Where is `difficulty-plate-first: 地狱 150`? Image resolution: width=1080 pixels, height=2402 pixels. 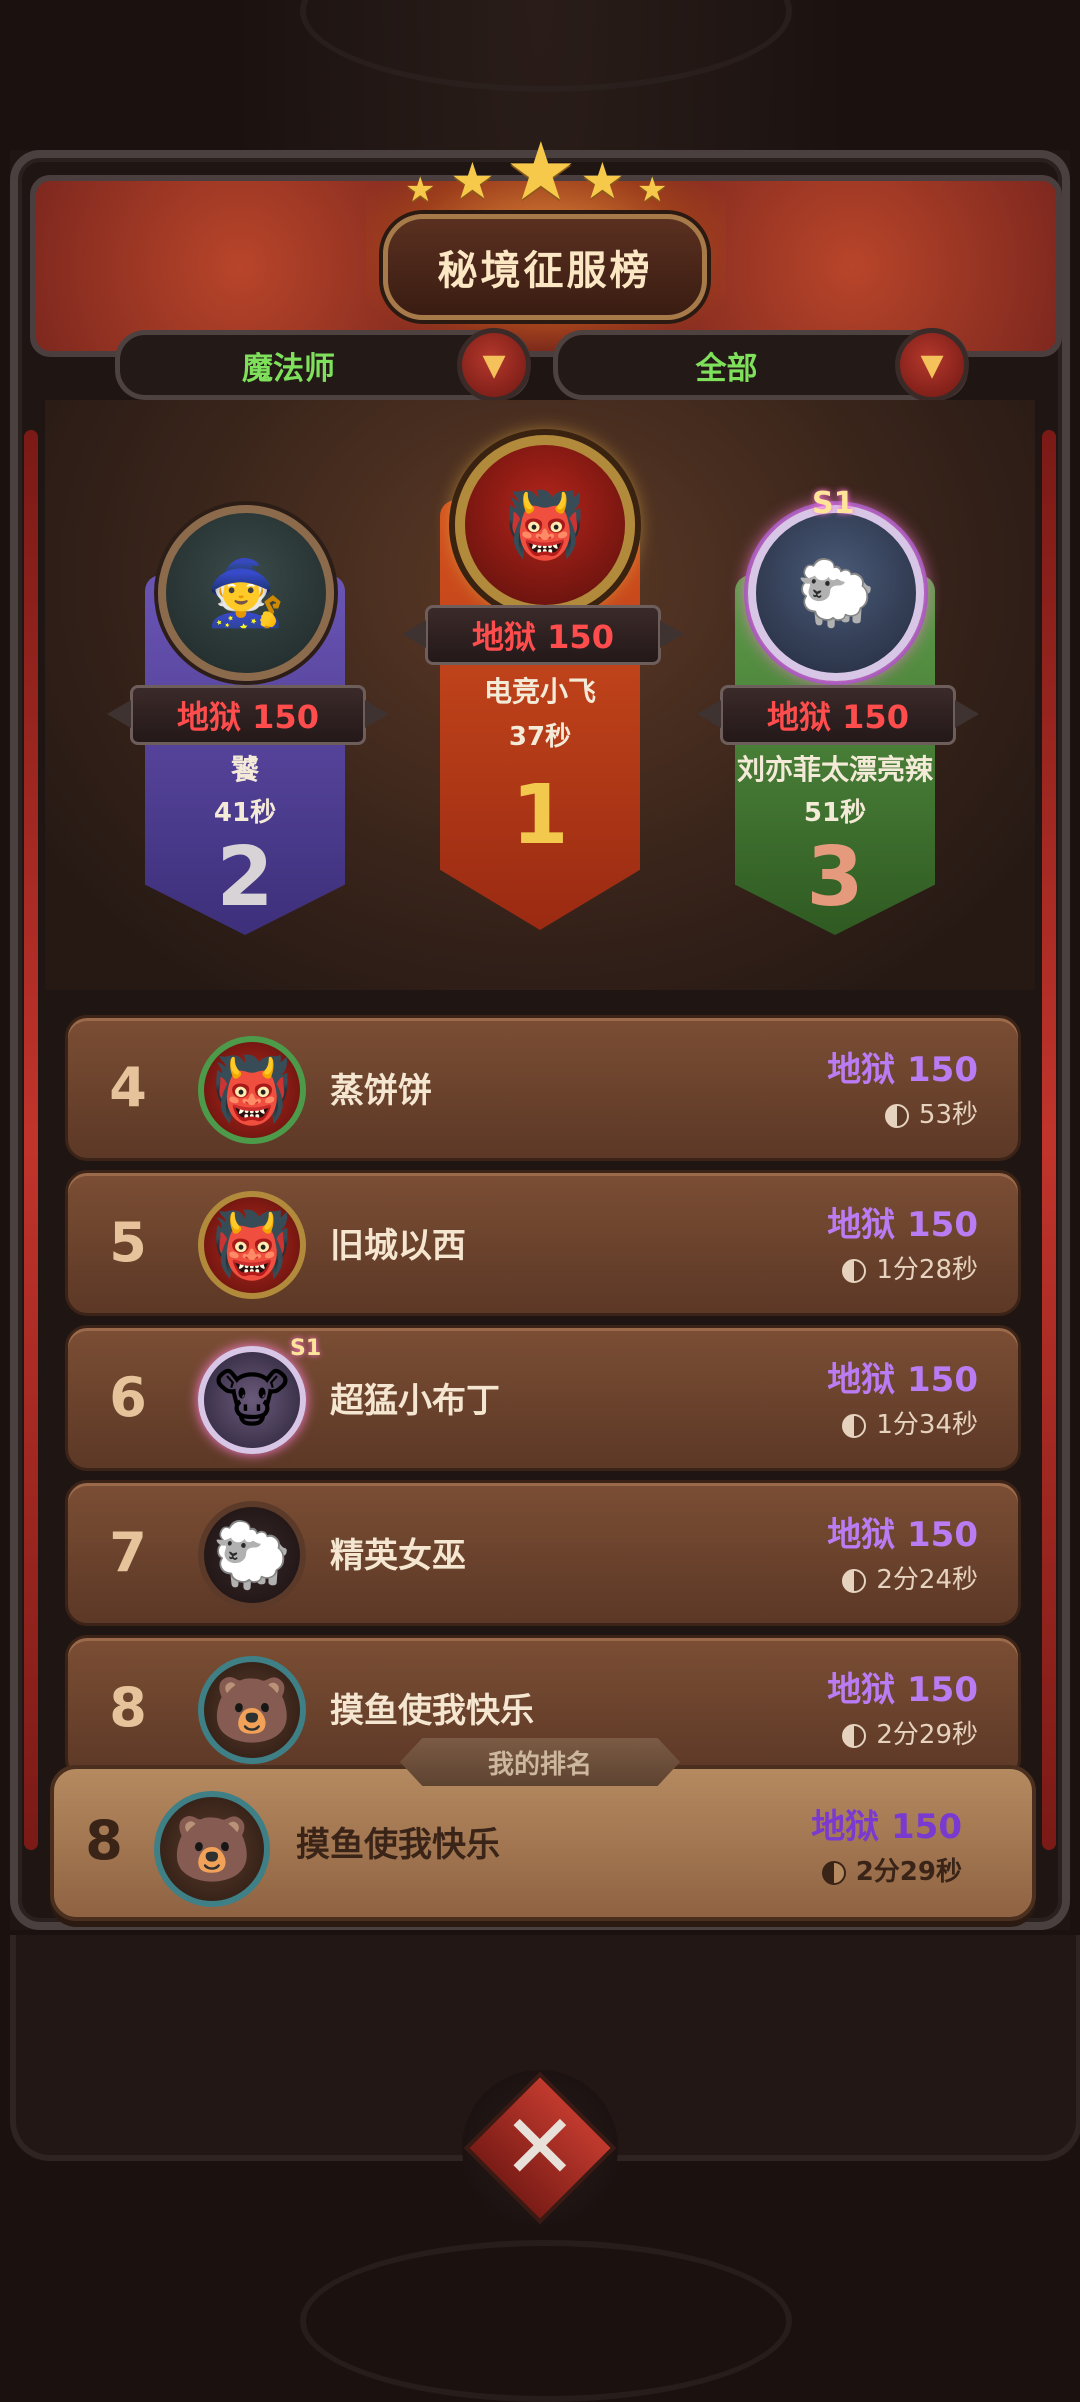 difficulty-plate-first: 地狱 150 is located at coordinates (543, 635).